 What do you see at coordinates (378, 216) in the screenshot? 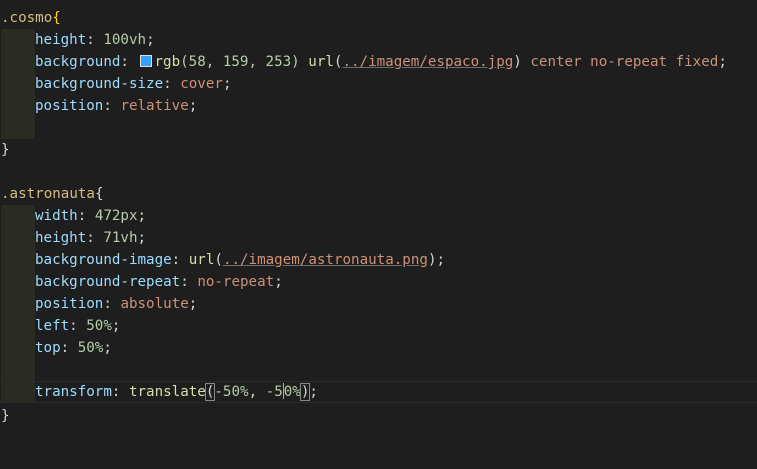
I see `code-line: width: 472px;` at bounding box center [378, 216].